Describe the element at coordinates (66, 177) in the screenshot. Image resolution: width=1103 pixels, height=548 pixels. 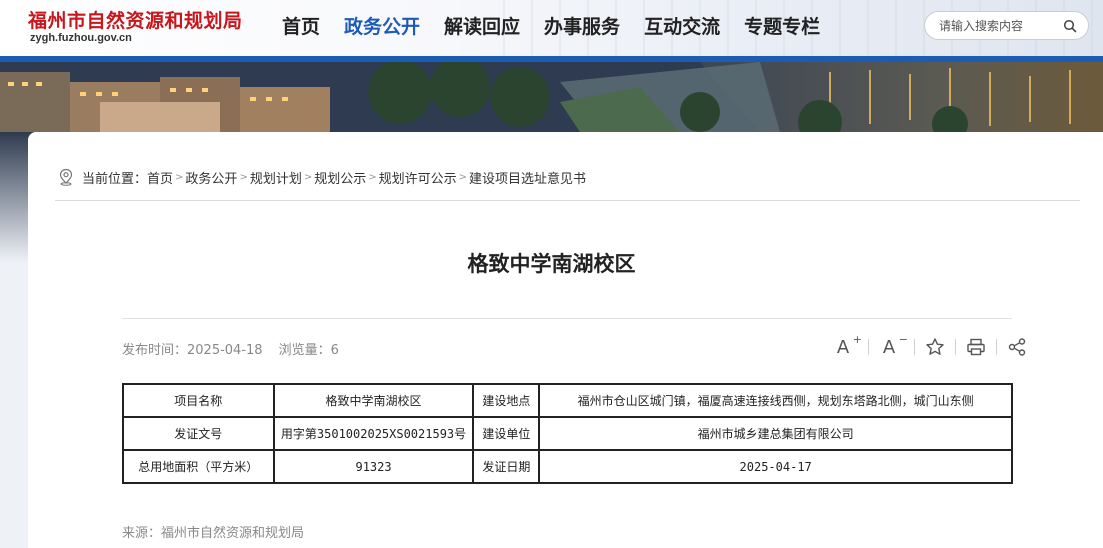
I see `location-pin-icon` at that location.